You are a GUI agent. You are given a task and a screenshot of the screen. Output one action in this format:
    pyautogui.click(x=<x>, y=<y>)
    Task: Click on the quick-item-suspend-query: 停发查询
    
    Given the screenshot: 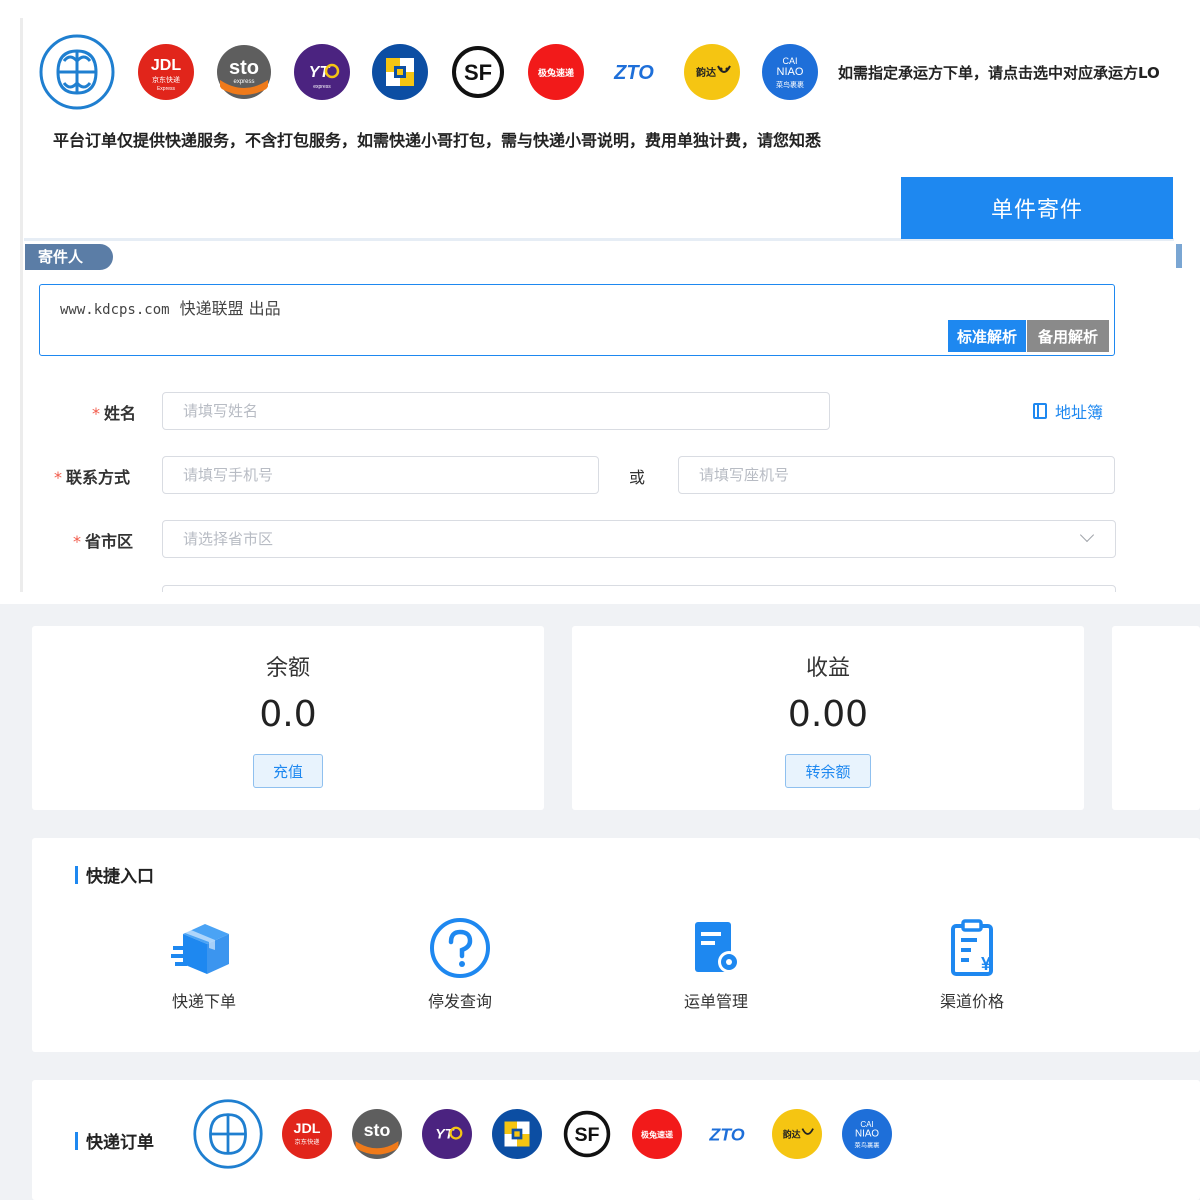 What is the action you would take?
    pyautogui.click(x=460, y=962)
    